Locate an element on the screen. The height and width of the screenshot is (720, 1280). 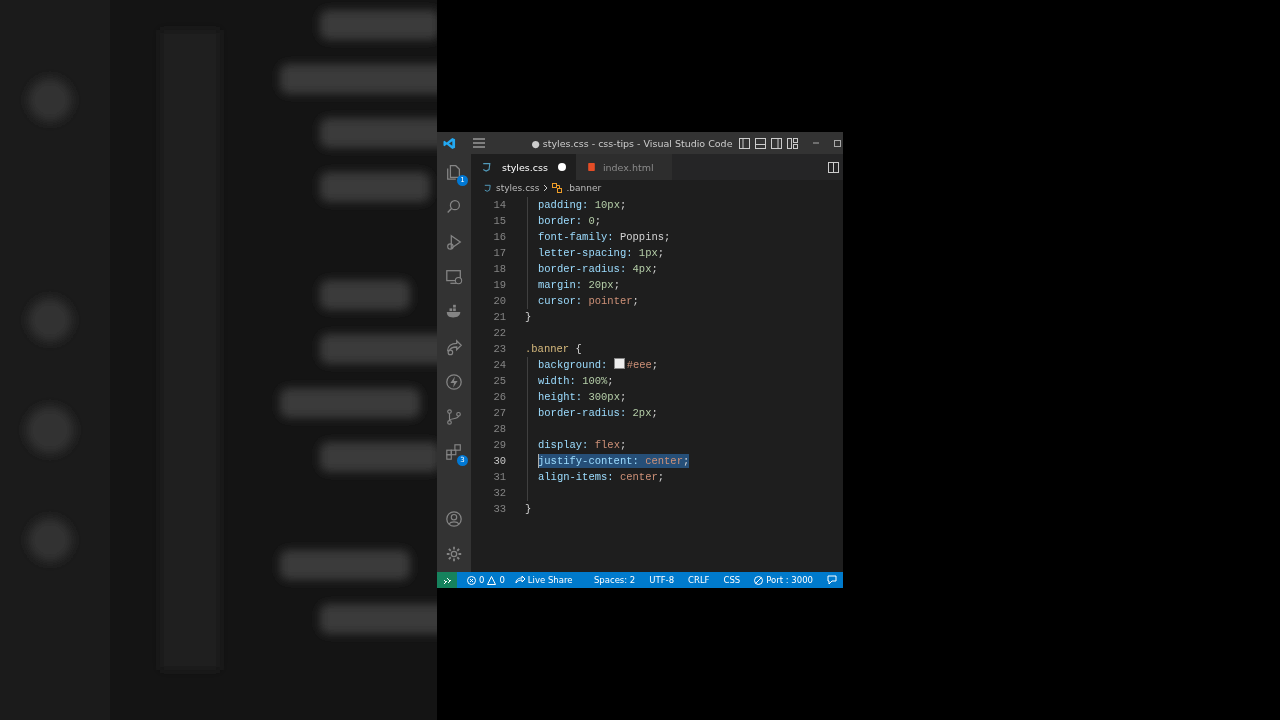
minimize-icon is located at coordinates (816, 143).